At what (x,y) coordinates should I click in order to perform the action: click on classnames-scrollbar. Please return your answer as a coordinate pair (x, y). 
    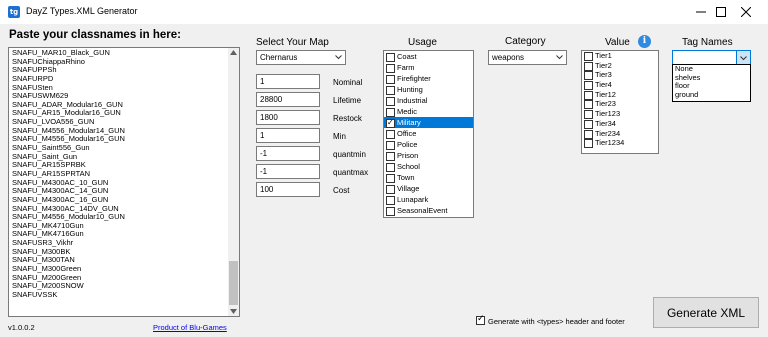
    Looking at the image, I should click on (233, 182).